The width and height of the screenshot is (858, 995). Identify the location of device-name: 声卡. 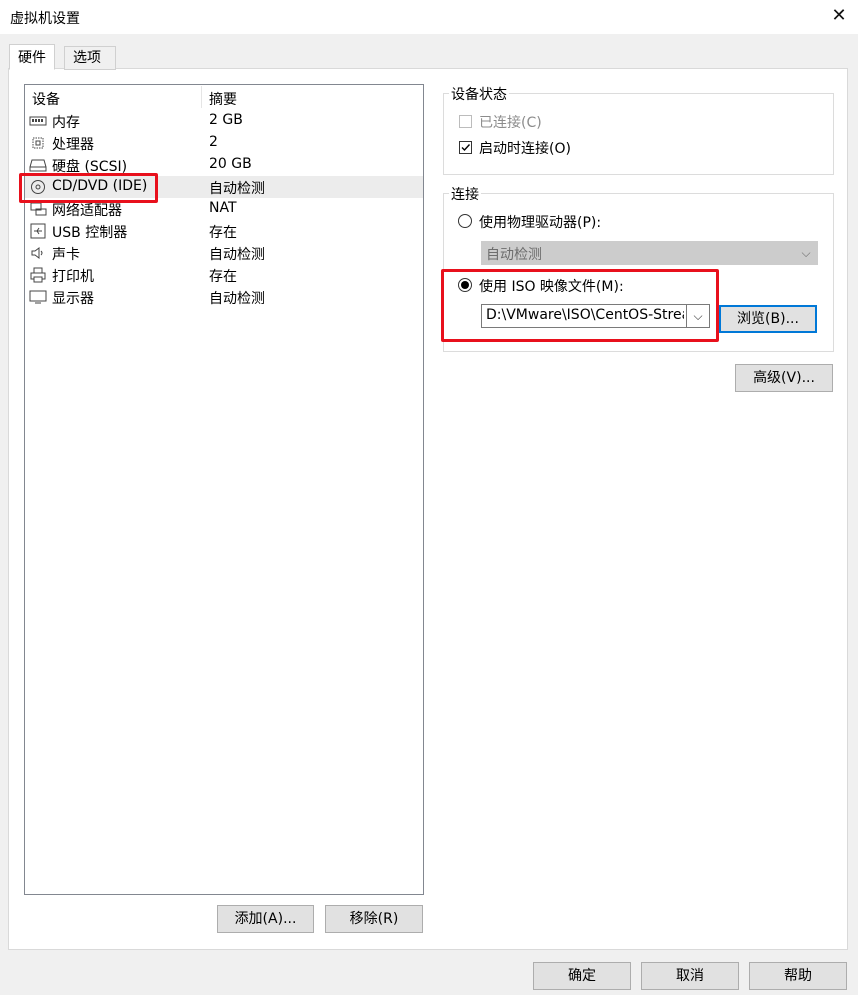
(66, 255).